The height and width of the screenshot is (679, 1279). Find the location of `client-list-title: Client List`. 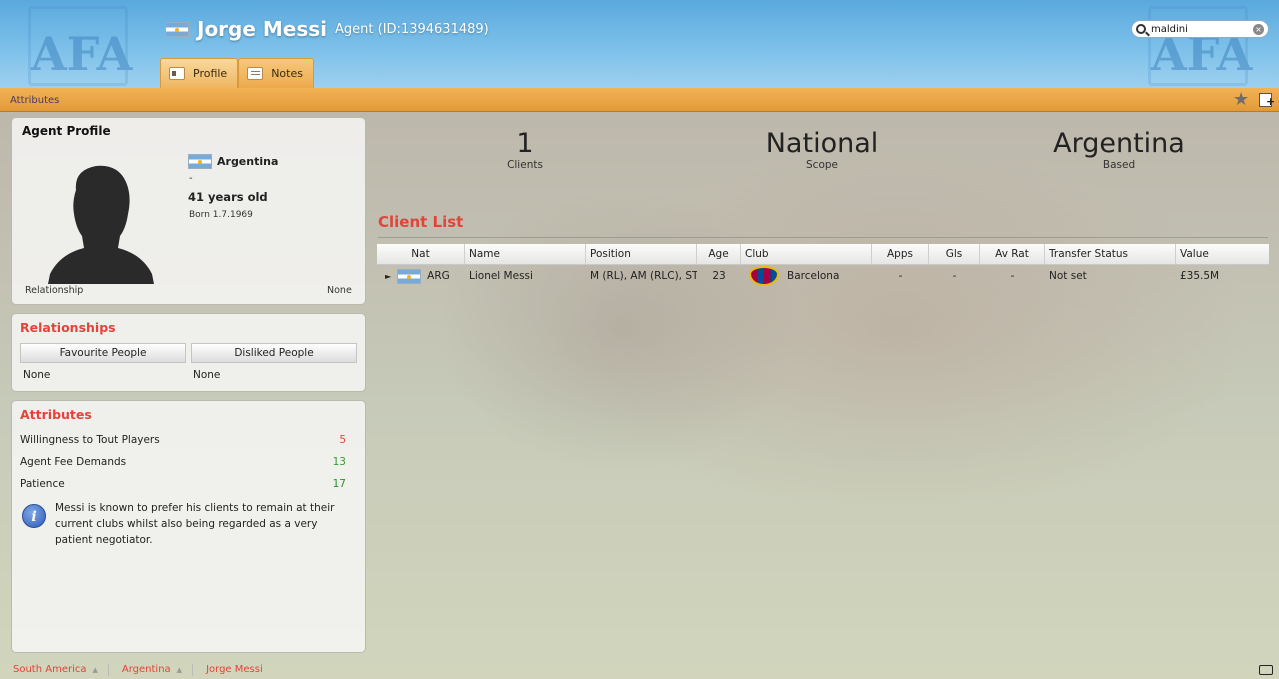

client-list-title: Client List is located at coordinates (421, 222).